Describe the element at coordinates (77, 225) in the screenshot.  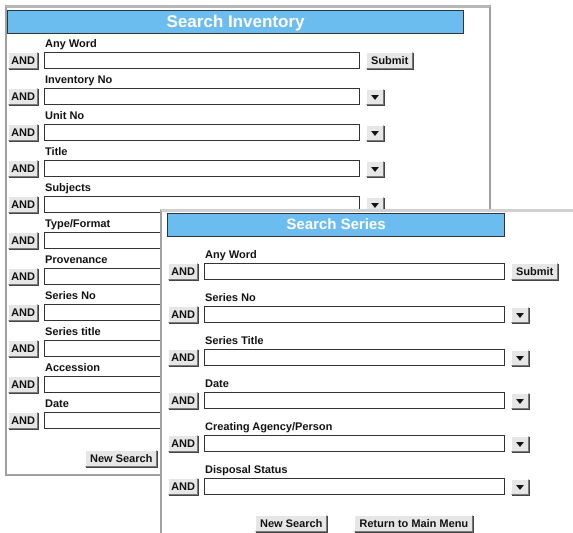
I see `field-label: Type/Format` at that location.